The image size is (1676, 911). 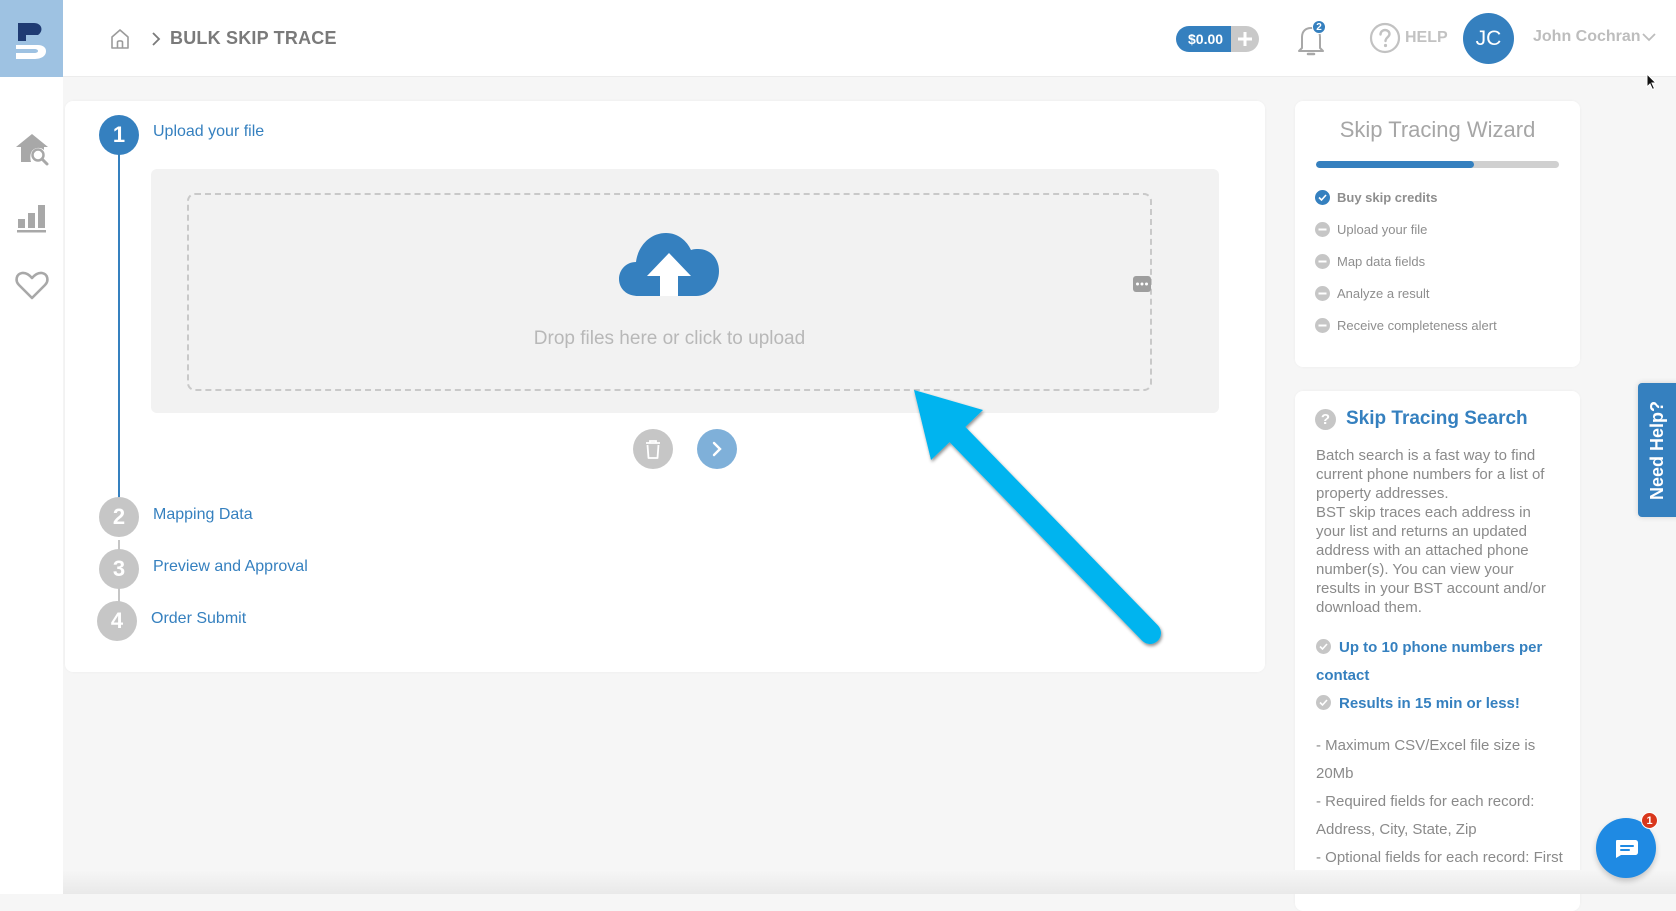 What do you see at coordinates (117, 621) in the screenshot?
I see `step-4-number: 4` at bounding box center [117, 621].